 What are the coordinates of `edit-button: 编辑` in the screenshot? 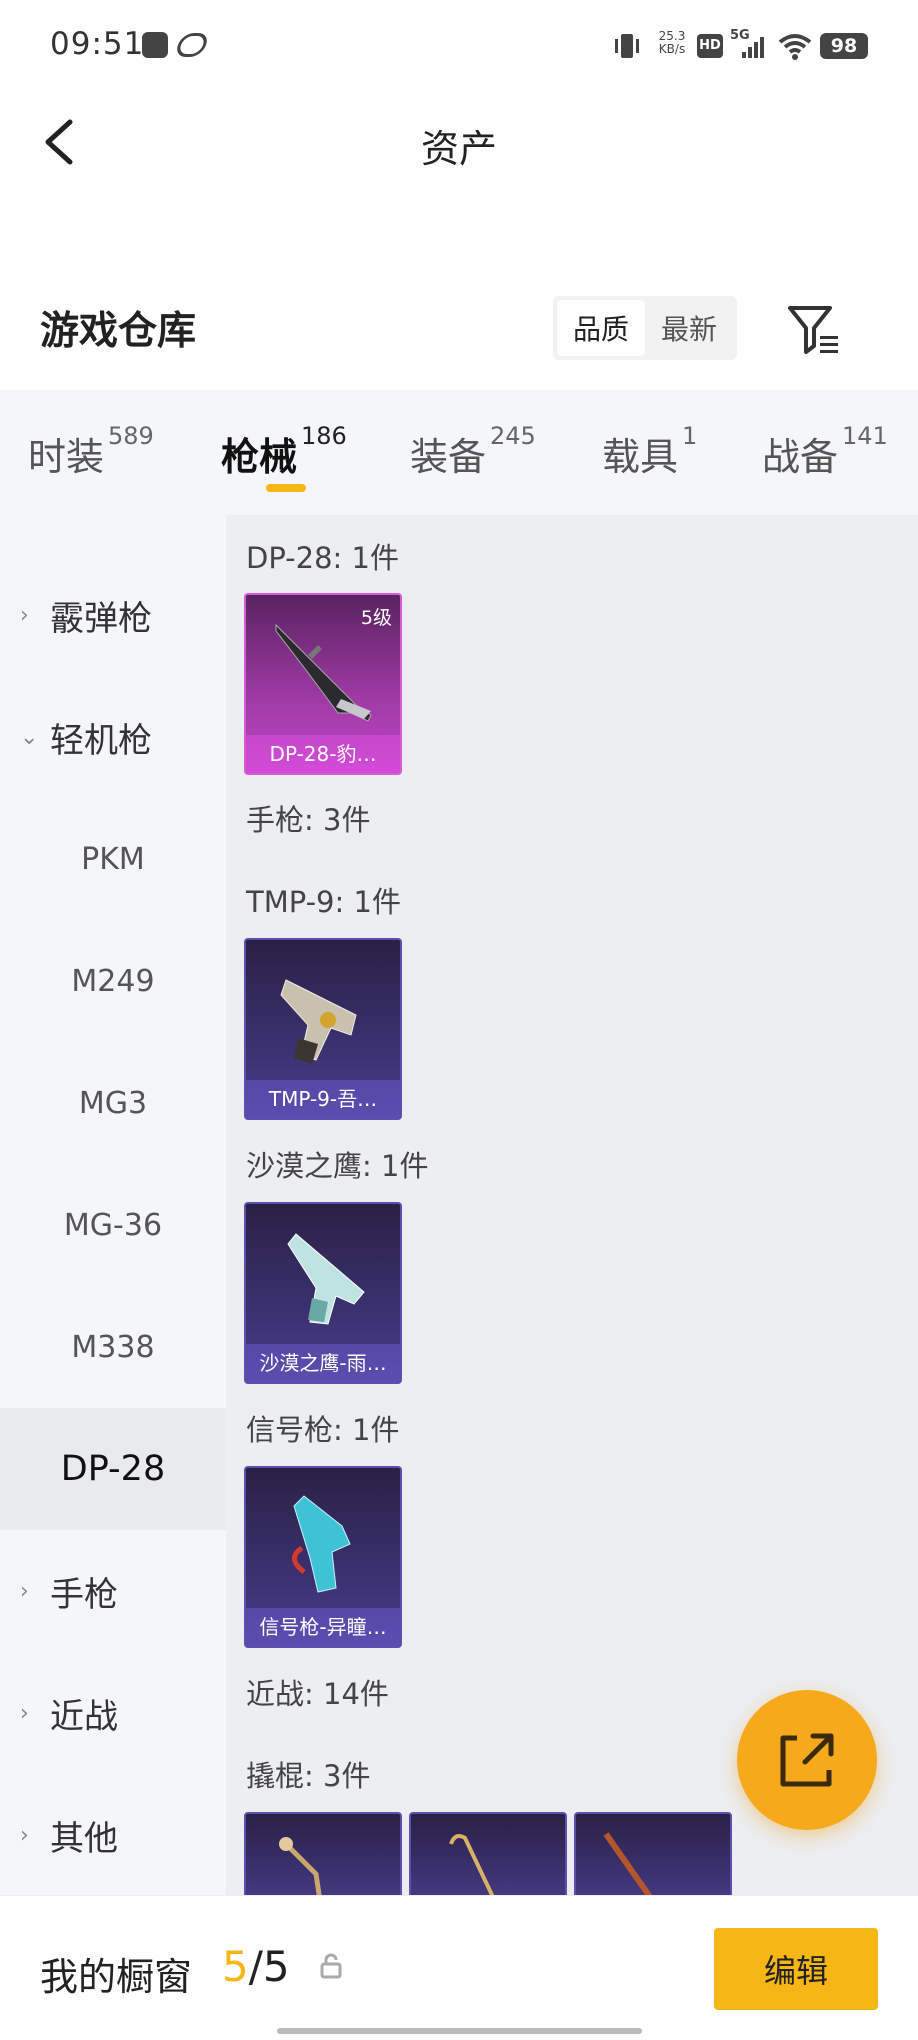 It's located at (796, 1969).